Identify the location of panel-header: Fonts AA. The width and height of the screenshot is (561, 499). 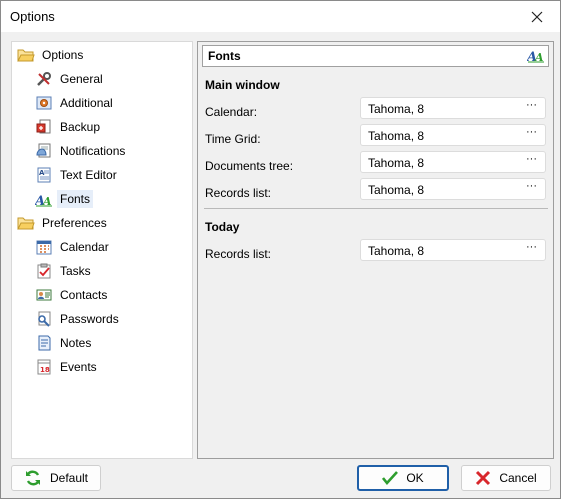
(375, 56).